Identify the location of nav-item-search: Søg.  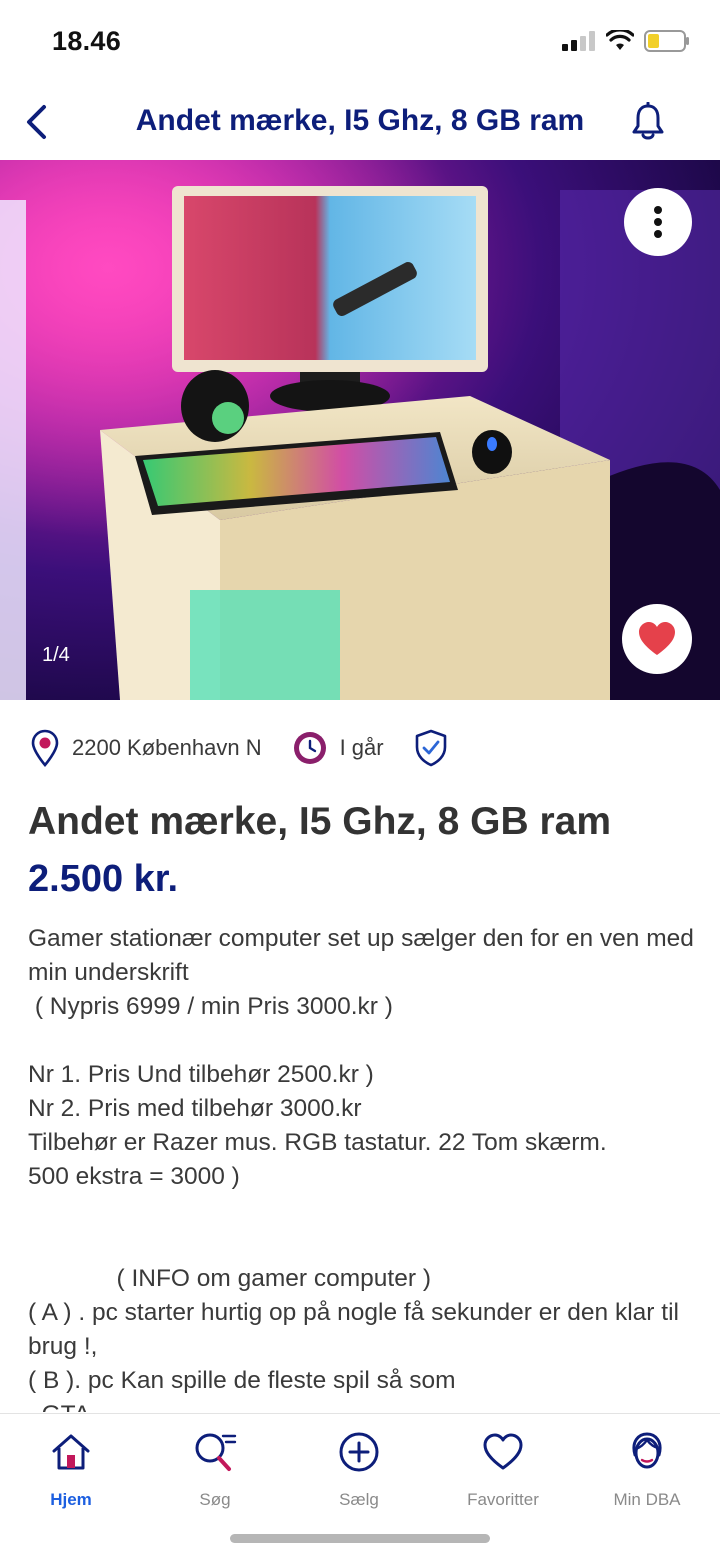
(215, 1469).